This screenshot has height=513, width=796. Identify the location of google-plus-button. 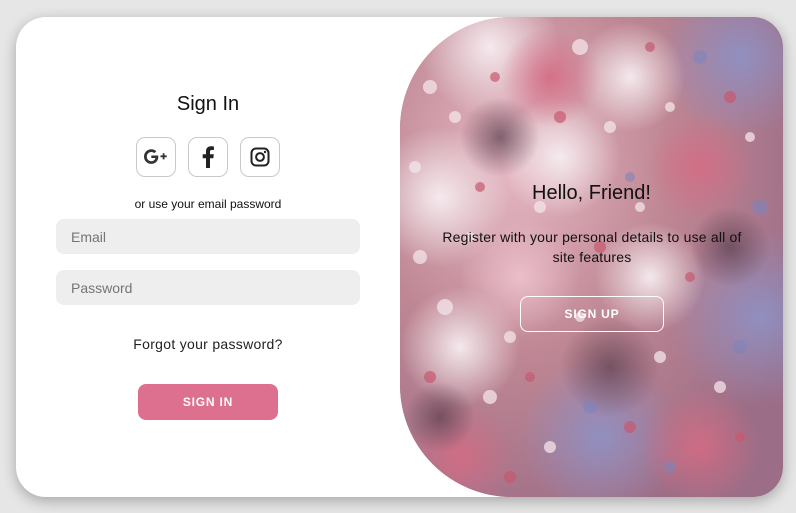
(156, 157).